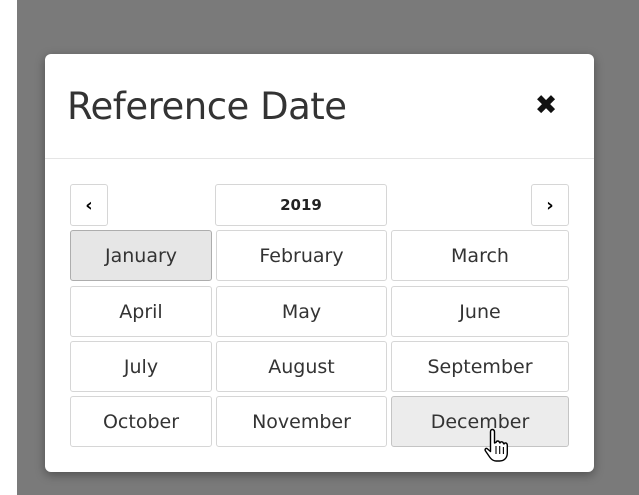  Describe the element at coordinates (480, 366) in the screenshot. I see `month-september-button: September` at that location.